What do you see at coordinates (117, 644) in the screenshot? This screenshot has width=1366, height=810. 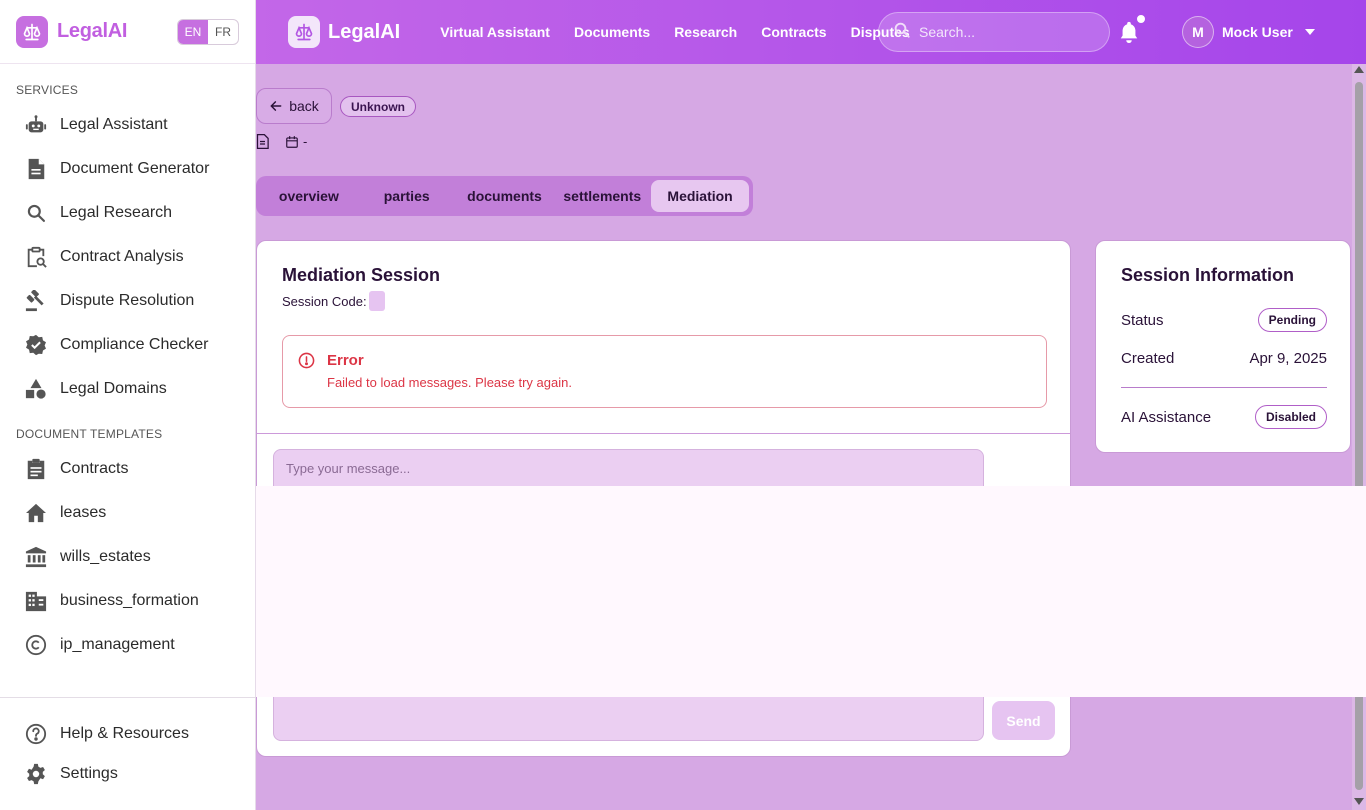 I see `sidebar-item-label: ip_management` at bounding box center [117, 644].